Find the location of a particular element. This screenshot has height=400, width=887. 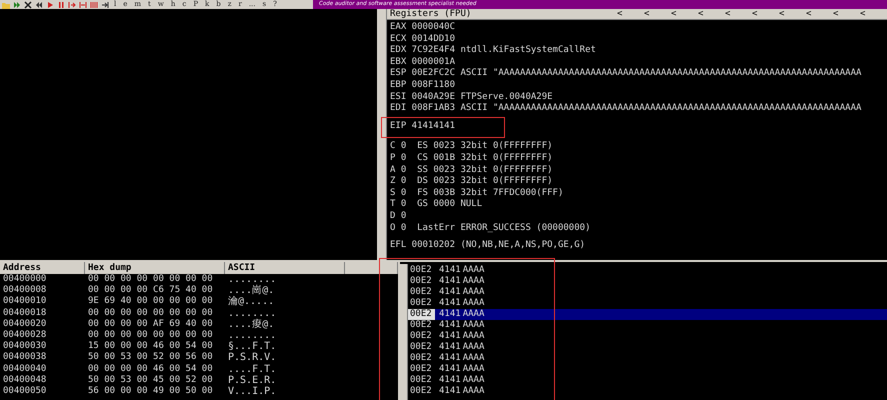

ascii-cell-text: §...F.T. is located at coordinates (252, 346).